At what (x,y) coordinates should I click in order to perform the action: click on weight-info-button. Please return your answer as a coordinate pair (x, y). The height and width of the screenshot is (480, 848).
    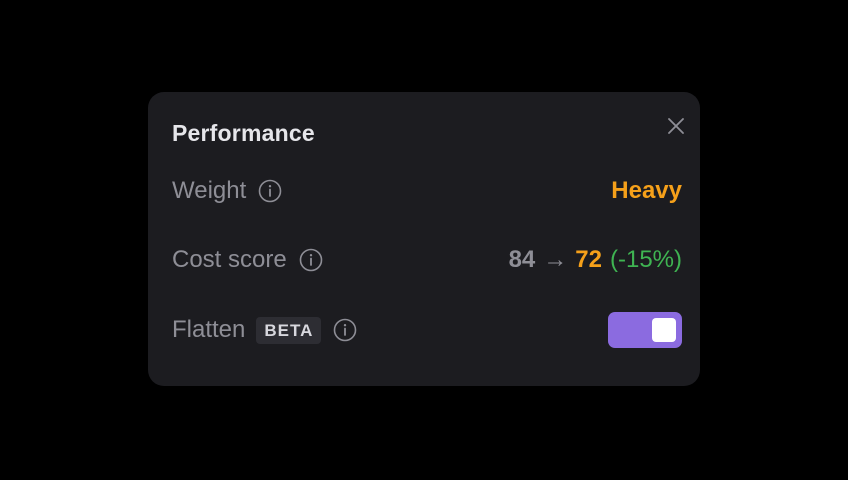
    Looking at the image, I should click on (270, 191).